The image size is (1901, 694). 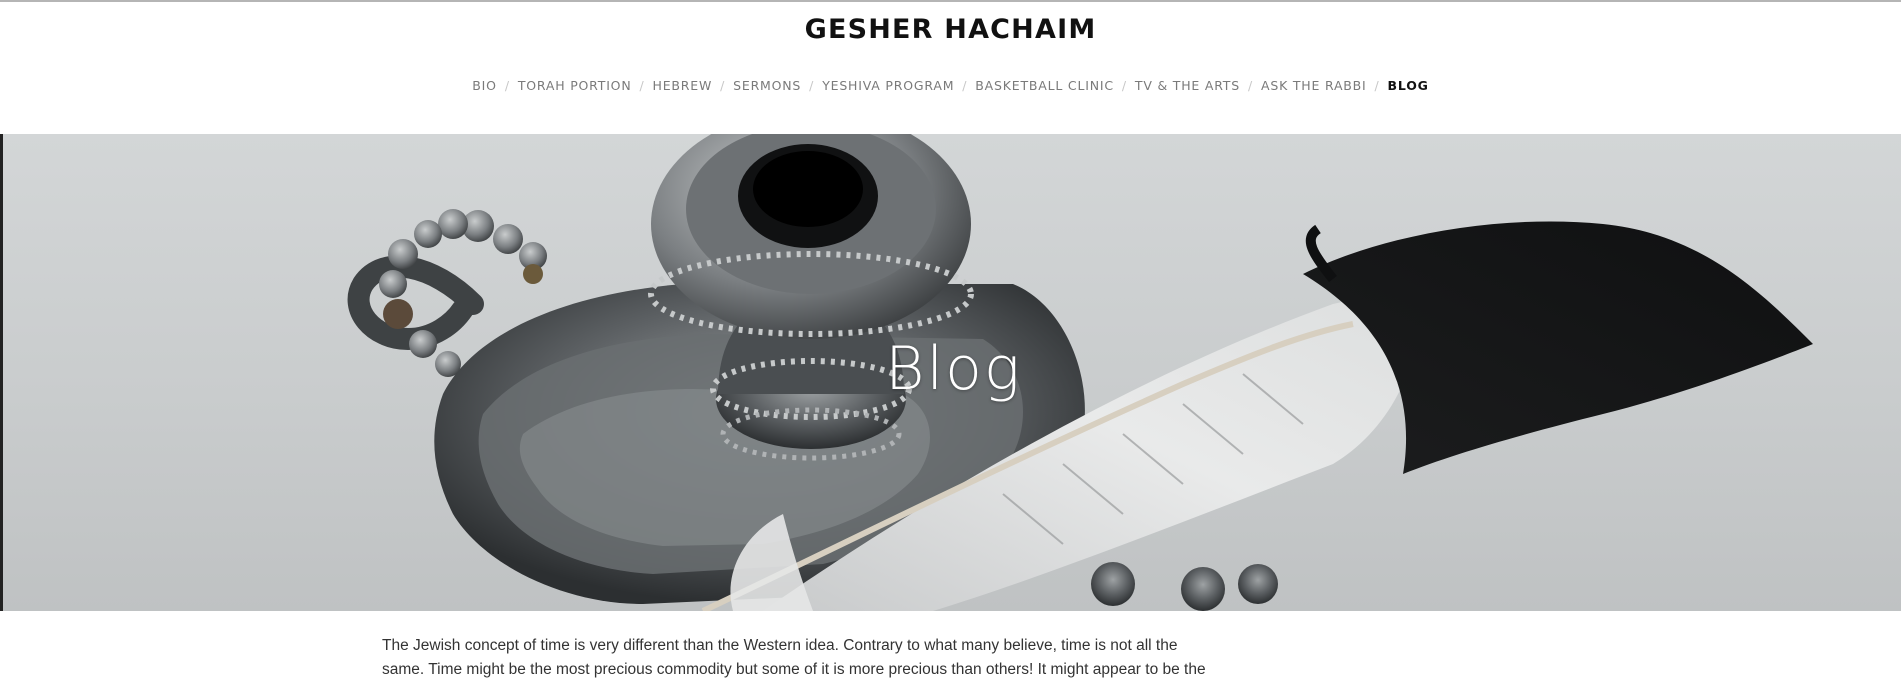 What do you see at coordinates (484, 85) in the screenshot?
I see `nav-item-bio: BIO` at bounding box center [484, 85].